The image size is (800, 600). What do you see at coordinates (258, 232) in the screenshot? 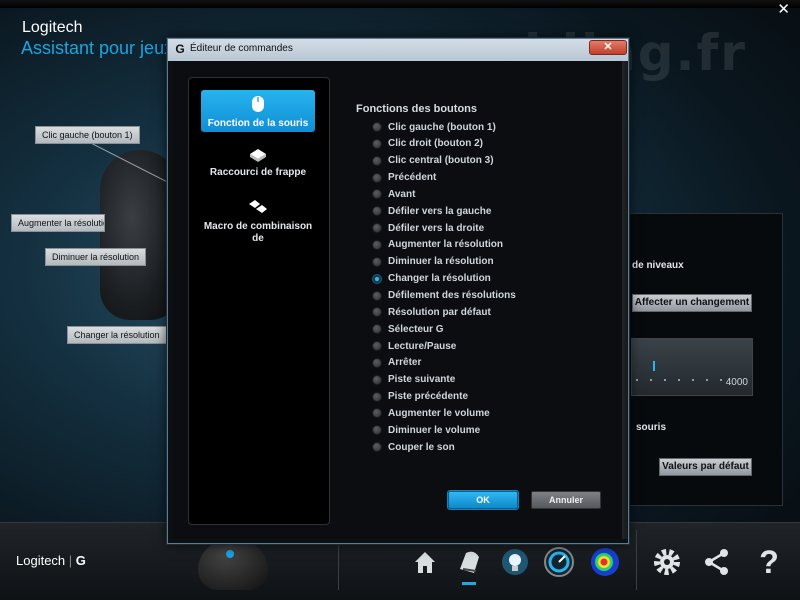
I see `nav-label: Macro de combinaison de` at bounding box center [258, 232].